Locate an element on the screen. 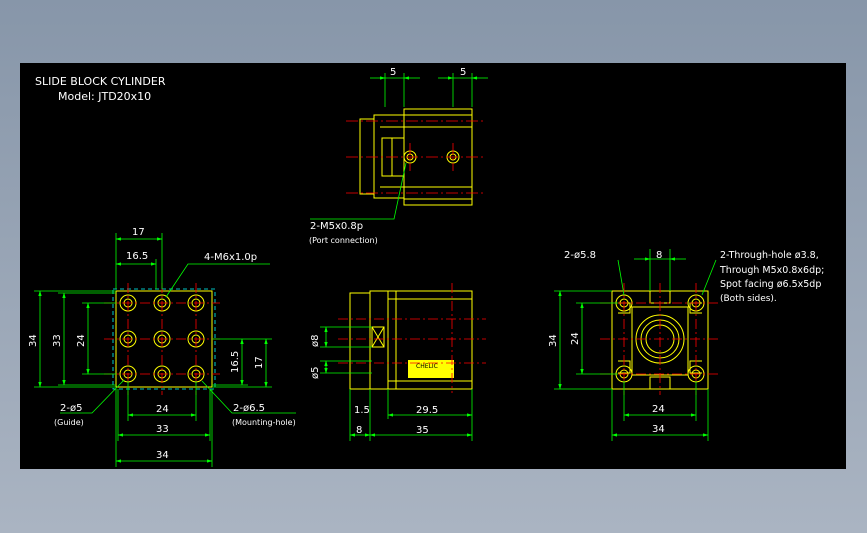  dim-16-5-right: 16.5 is located at coordinates (235, 362).